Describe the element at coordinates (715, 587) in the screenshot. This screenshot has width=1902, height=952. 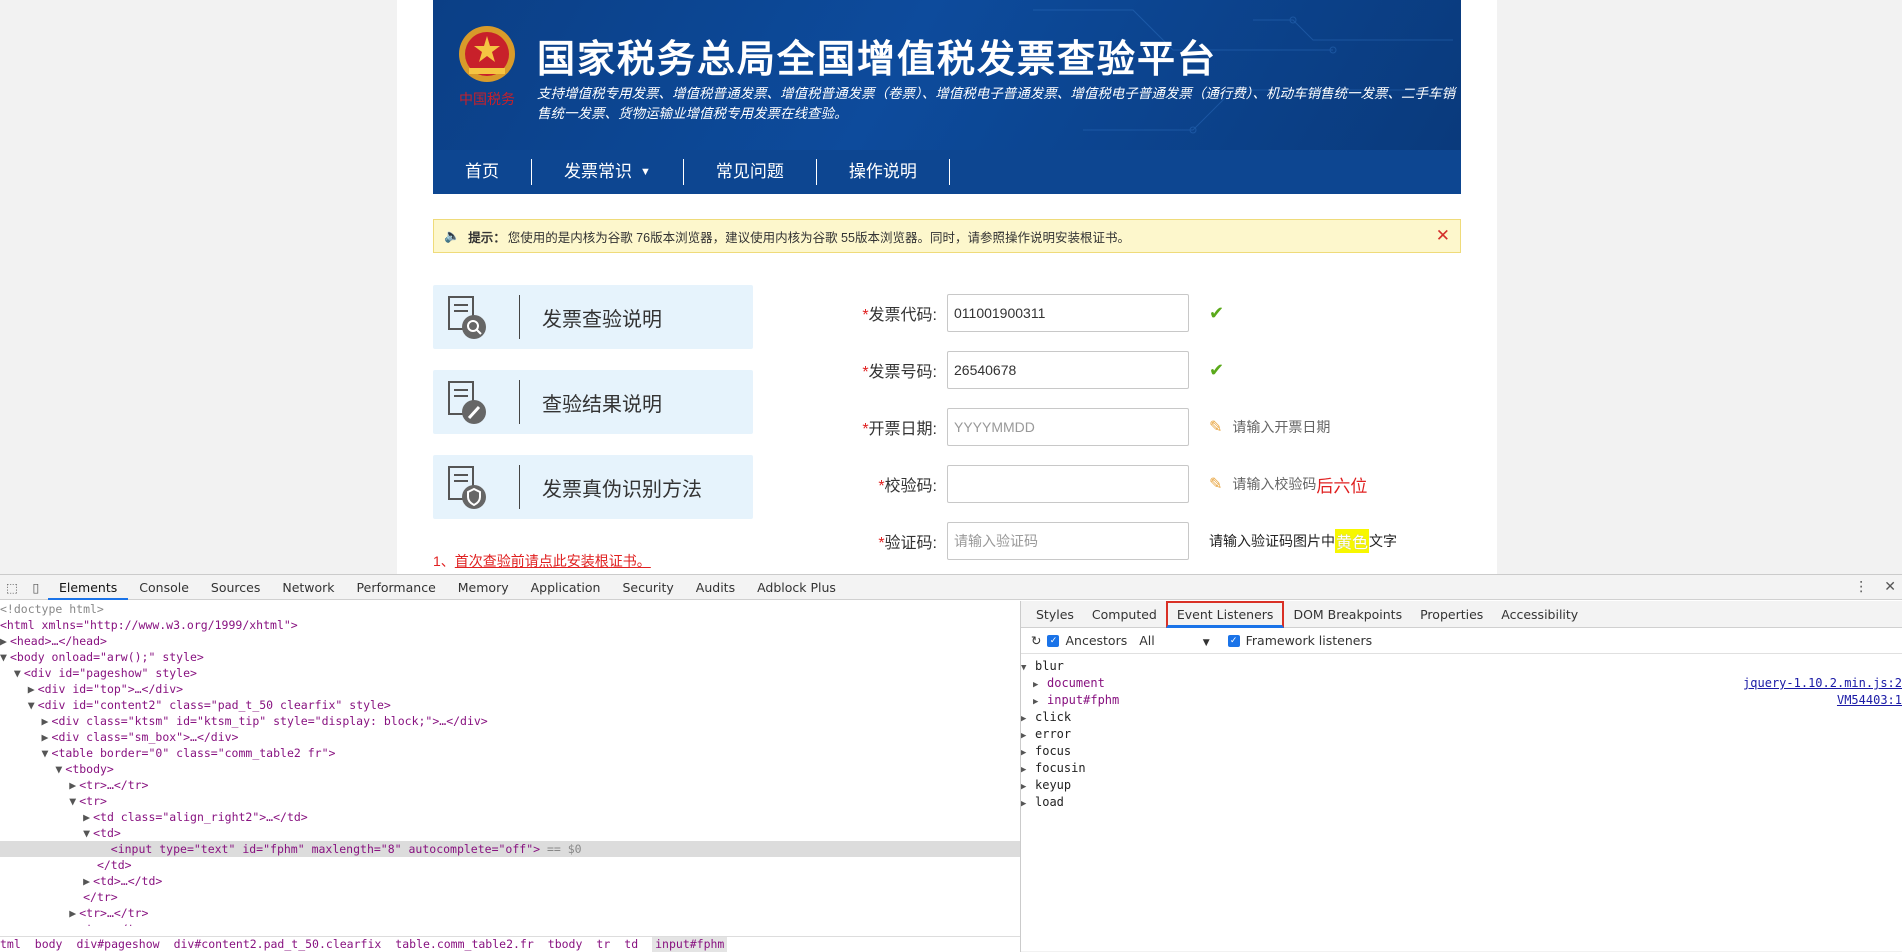
I see `tab-audits: Audits` at that location.